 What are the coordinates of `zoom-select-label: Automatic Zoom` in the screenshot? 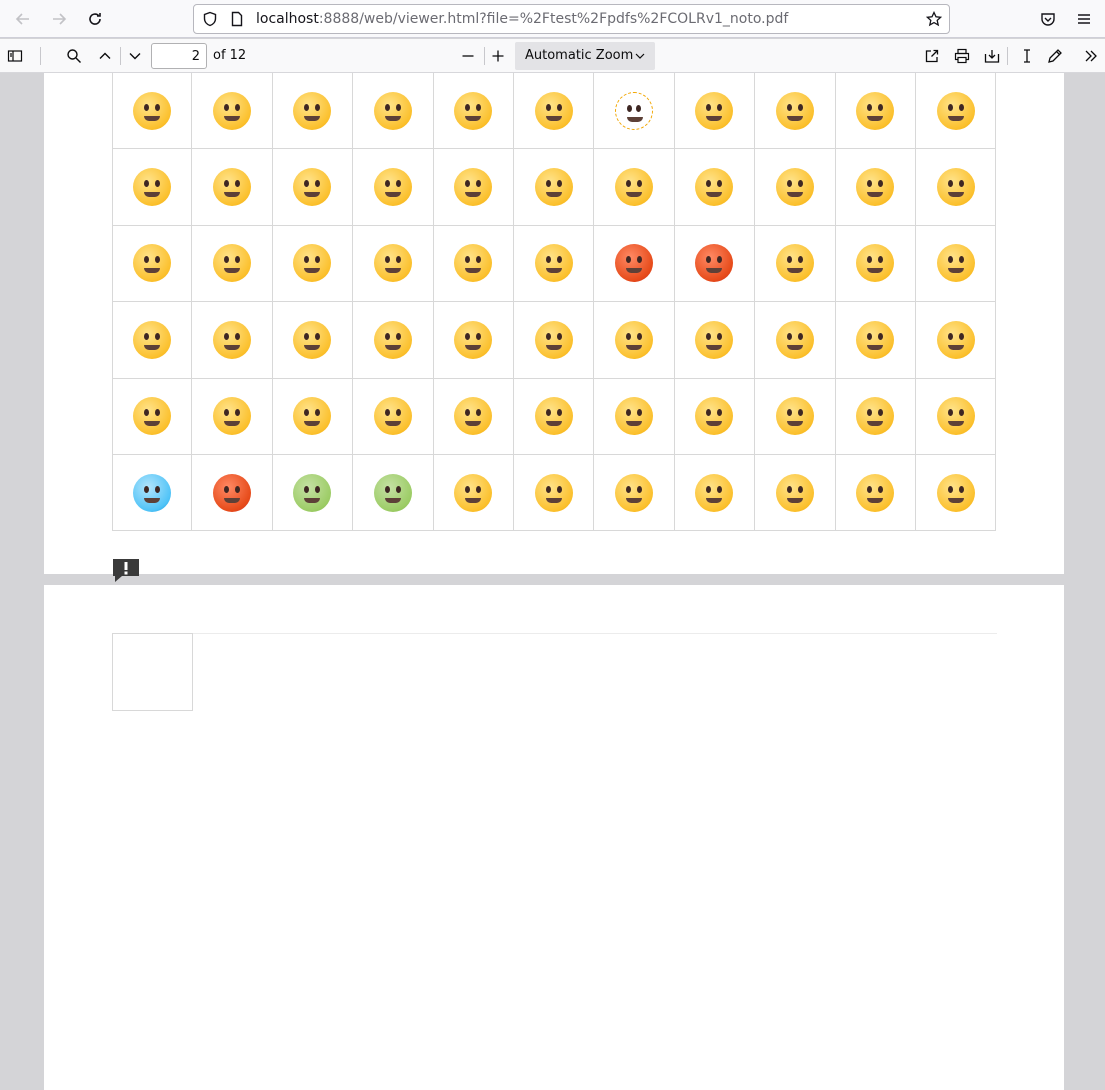 It's located at (579, 55).